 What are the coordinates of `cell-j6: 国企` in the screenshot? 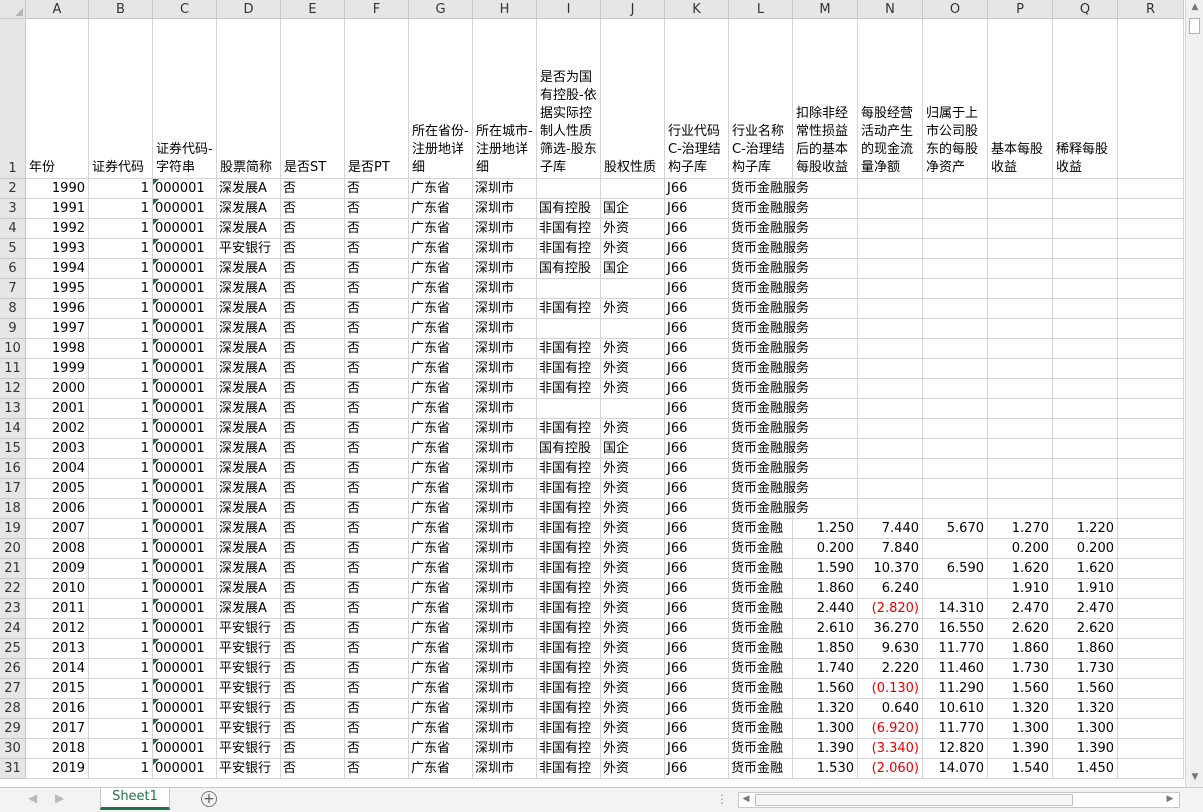 It's located at (633, 269).